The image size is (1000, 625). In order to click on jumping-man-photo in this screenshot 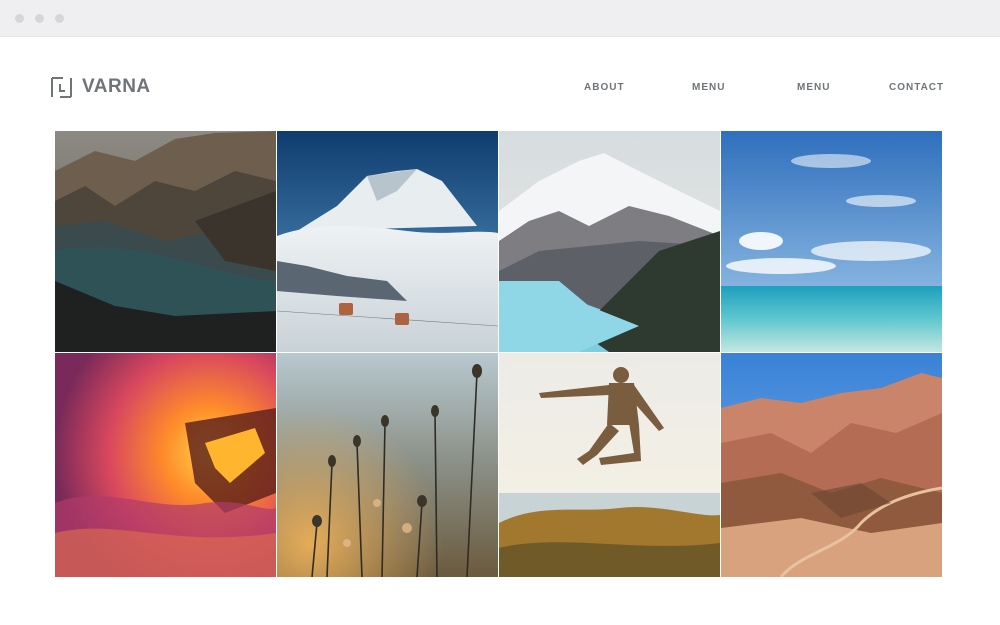, I will do `click(609, 465)`.